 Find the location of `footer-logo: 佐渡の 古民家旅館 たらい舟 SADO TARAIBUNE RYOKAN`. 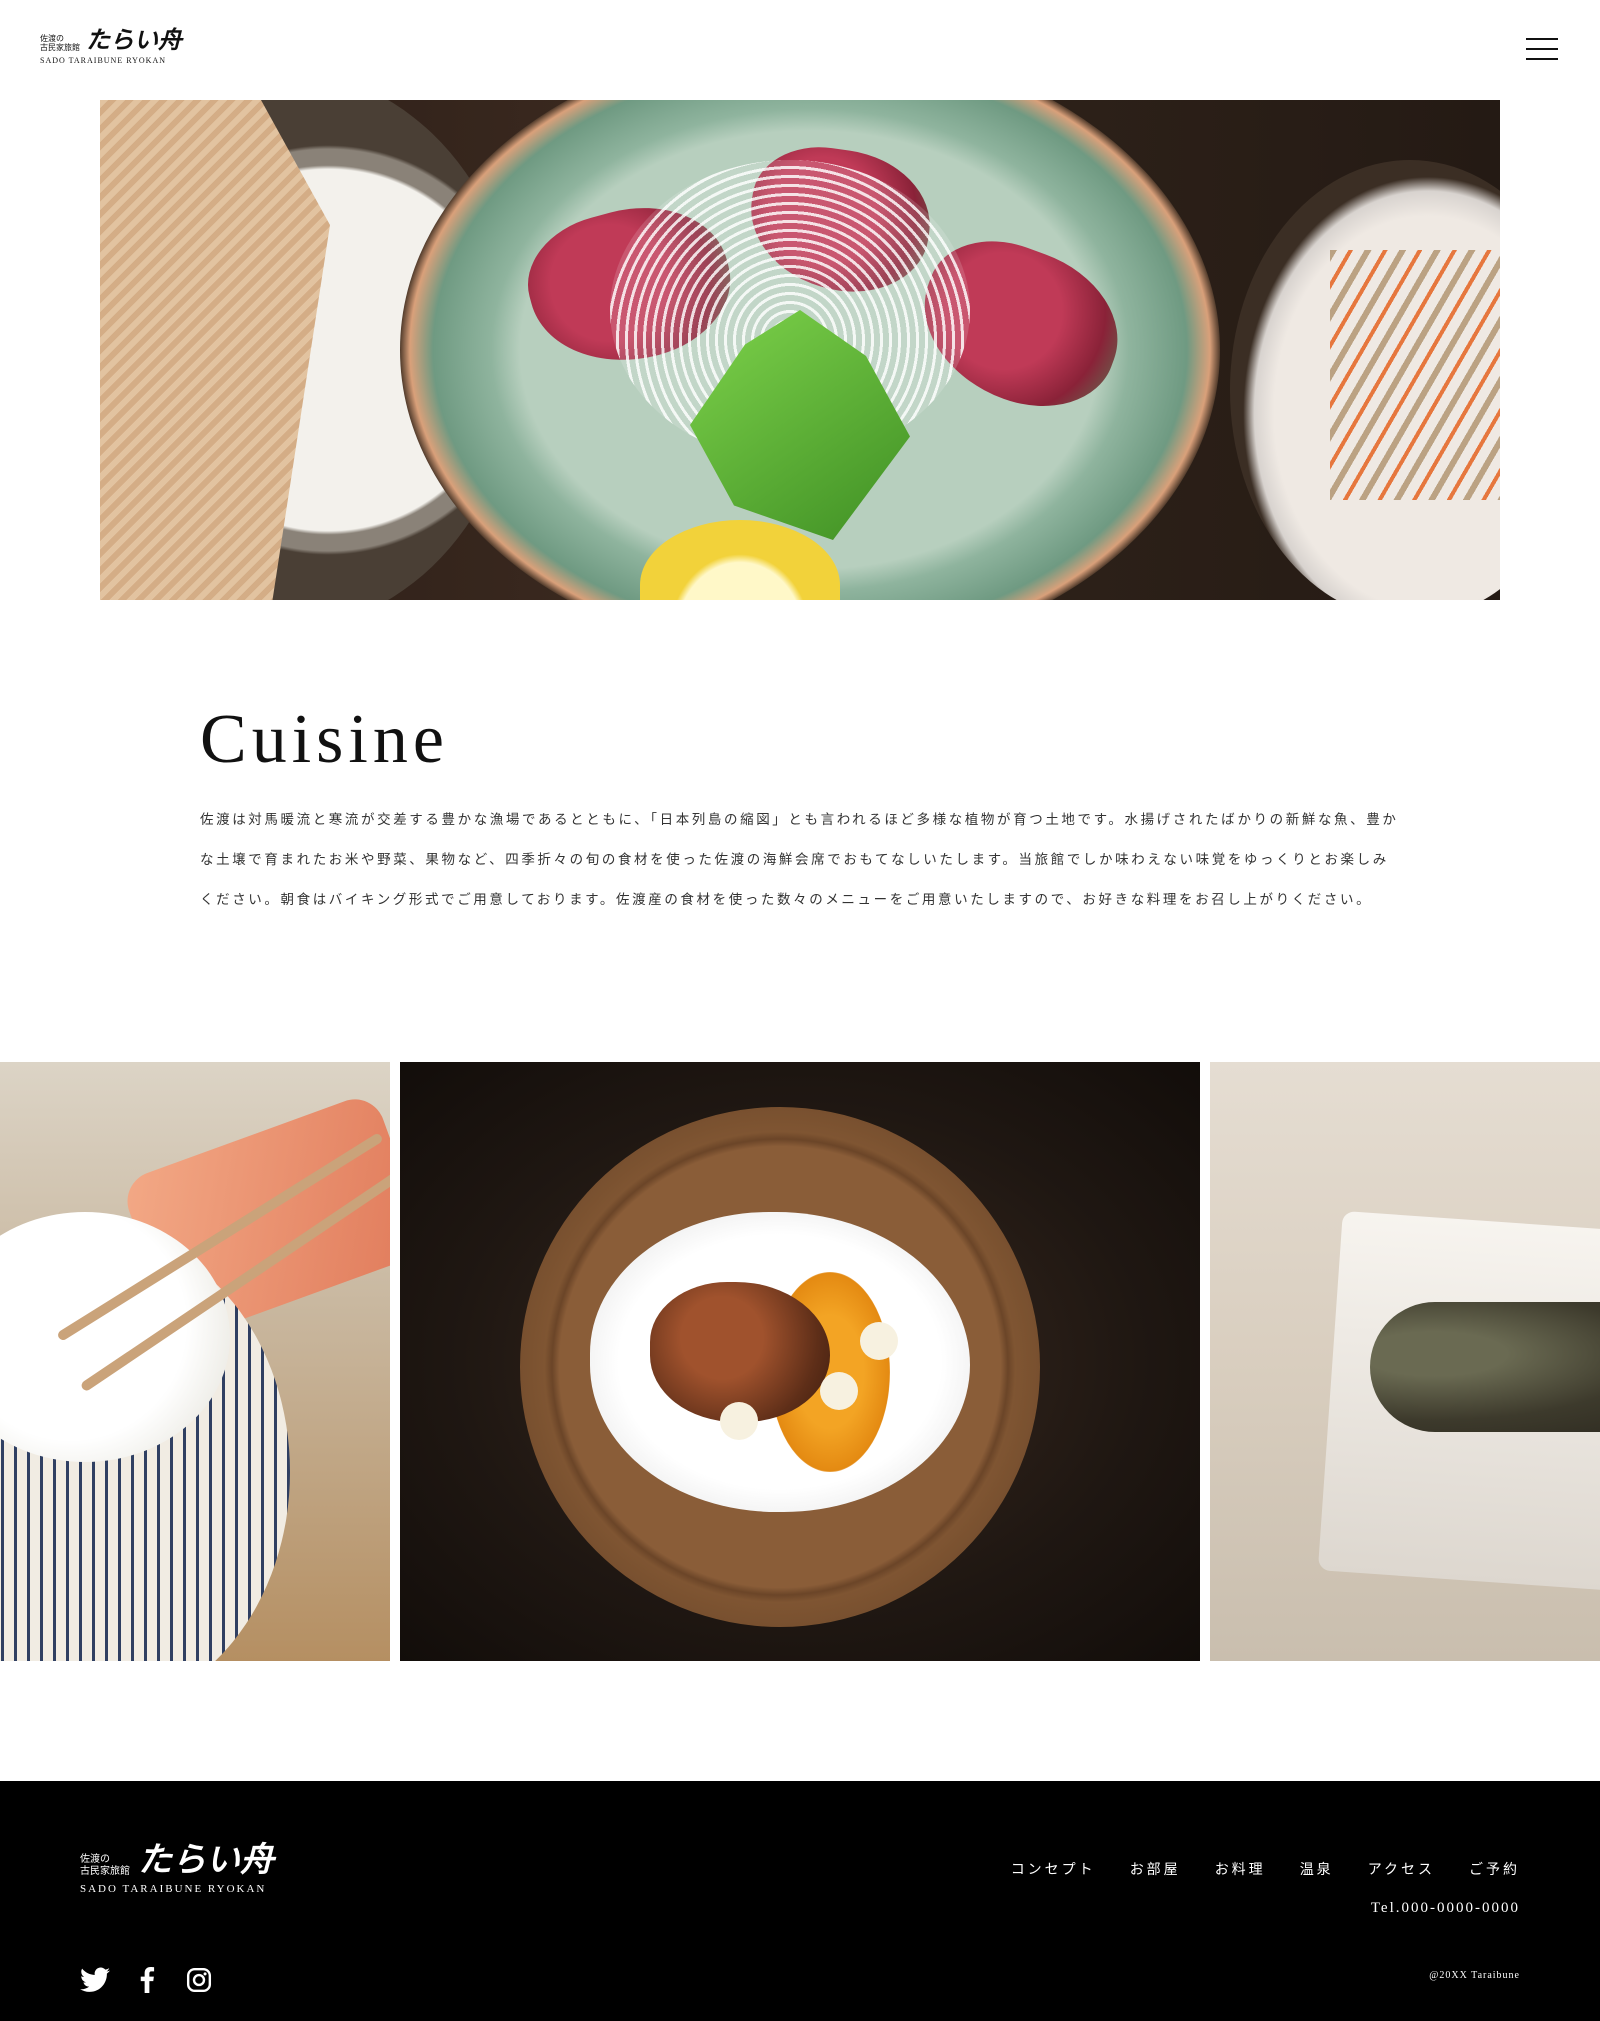

footer-logo: 佐渡の 古民家旅館 たらい舟 SADO TARAIBUNE RYOKAN is located at coordinates (177, 1869).